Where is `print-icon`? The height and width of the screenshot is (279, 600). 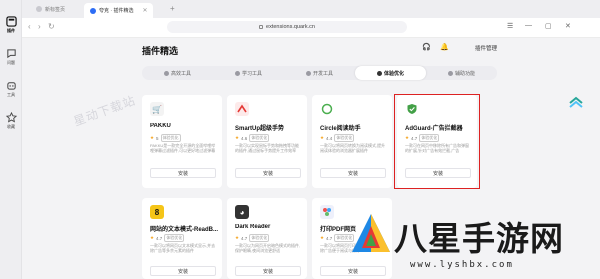 print-icon is located at coordinates (327, 212).